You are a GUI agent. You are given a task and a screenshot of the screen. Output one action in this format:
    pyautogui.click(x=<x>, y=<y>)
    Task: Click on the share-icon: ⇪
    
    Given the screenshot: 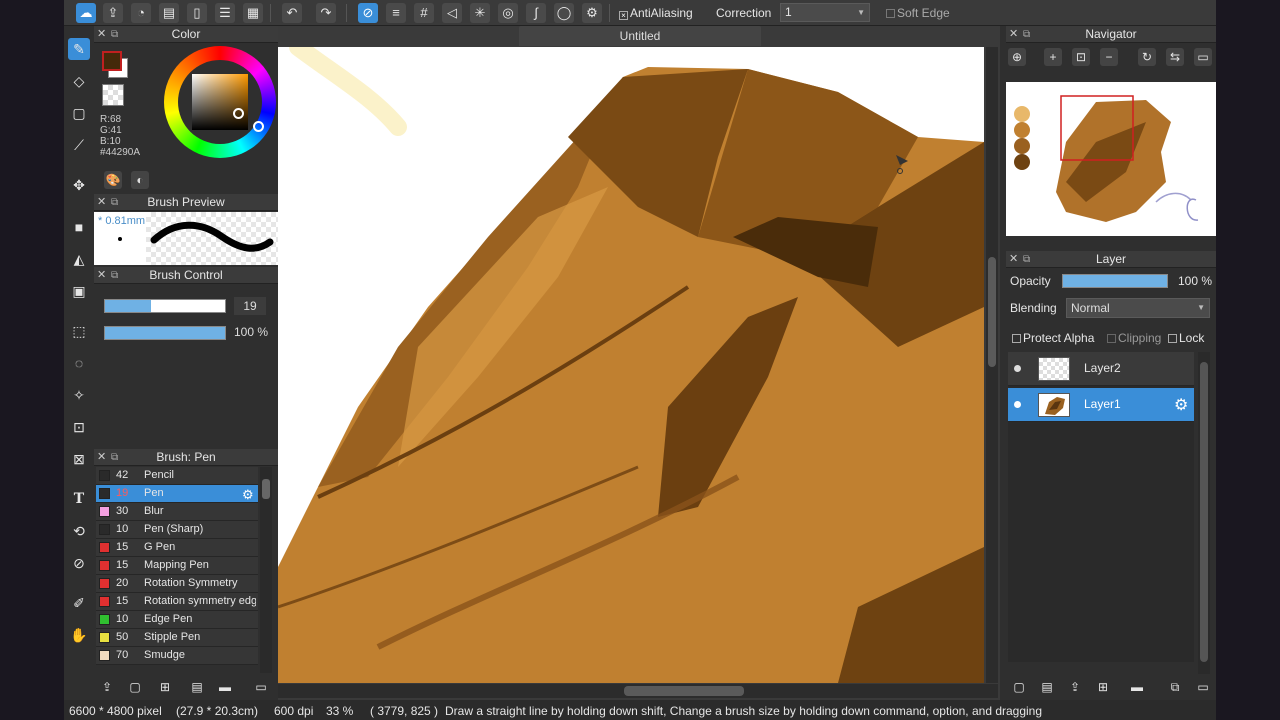 What is the action you would take?
    pyautogui.click(x=113, y=13)
    